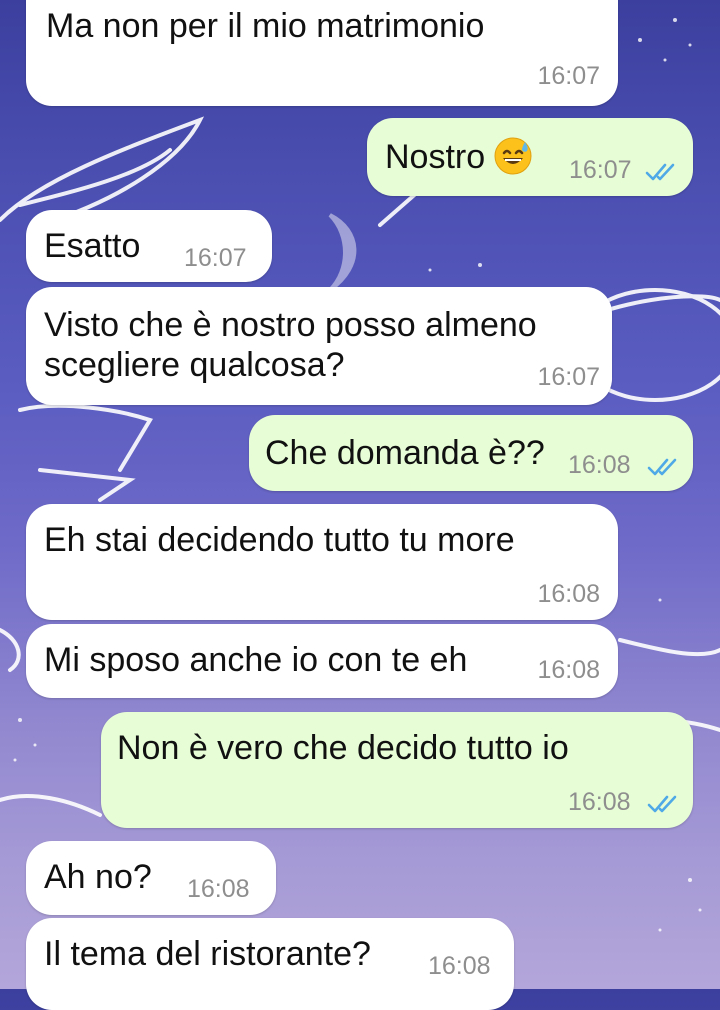 This screenshot has height=1010, width=720. Describe the element at coordinates (397, 770) in the screenshot. I see `message-bubble-outgoing: Non è vero che decido tutto io 16:08` at that location.